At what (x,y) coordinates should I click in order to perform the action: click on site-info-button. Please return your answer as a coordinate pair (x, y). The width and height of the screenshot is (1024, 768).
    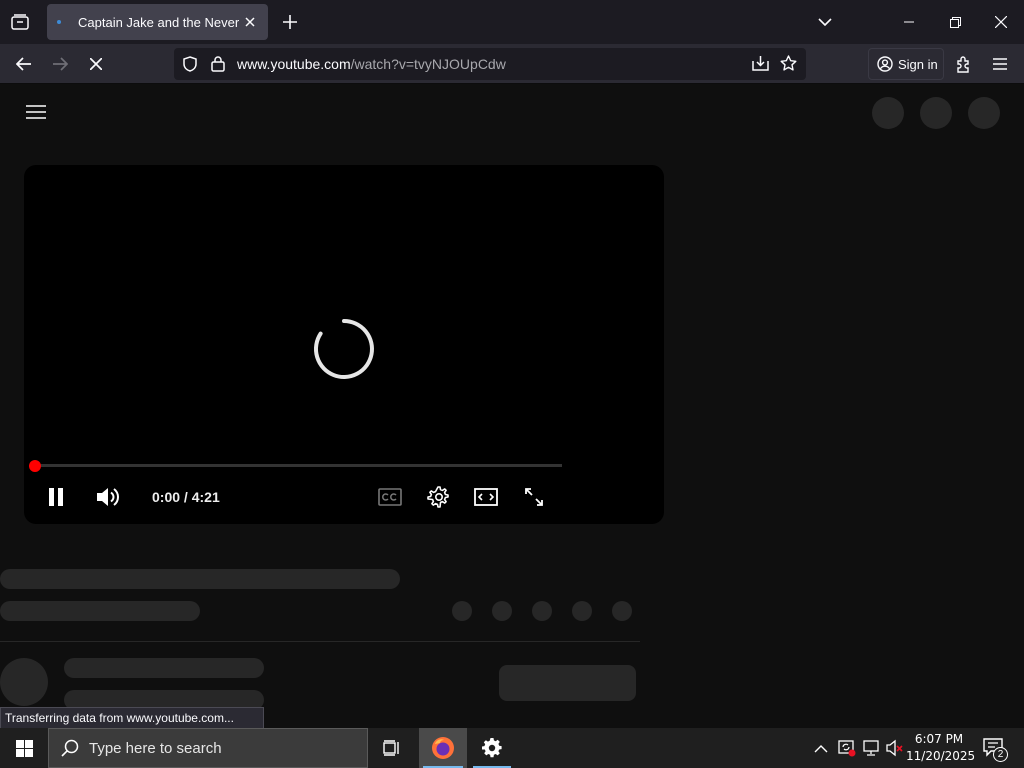
    Looking at the image, I should click on (218, 66).